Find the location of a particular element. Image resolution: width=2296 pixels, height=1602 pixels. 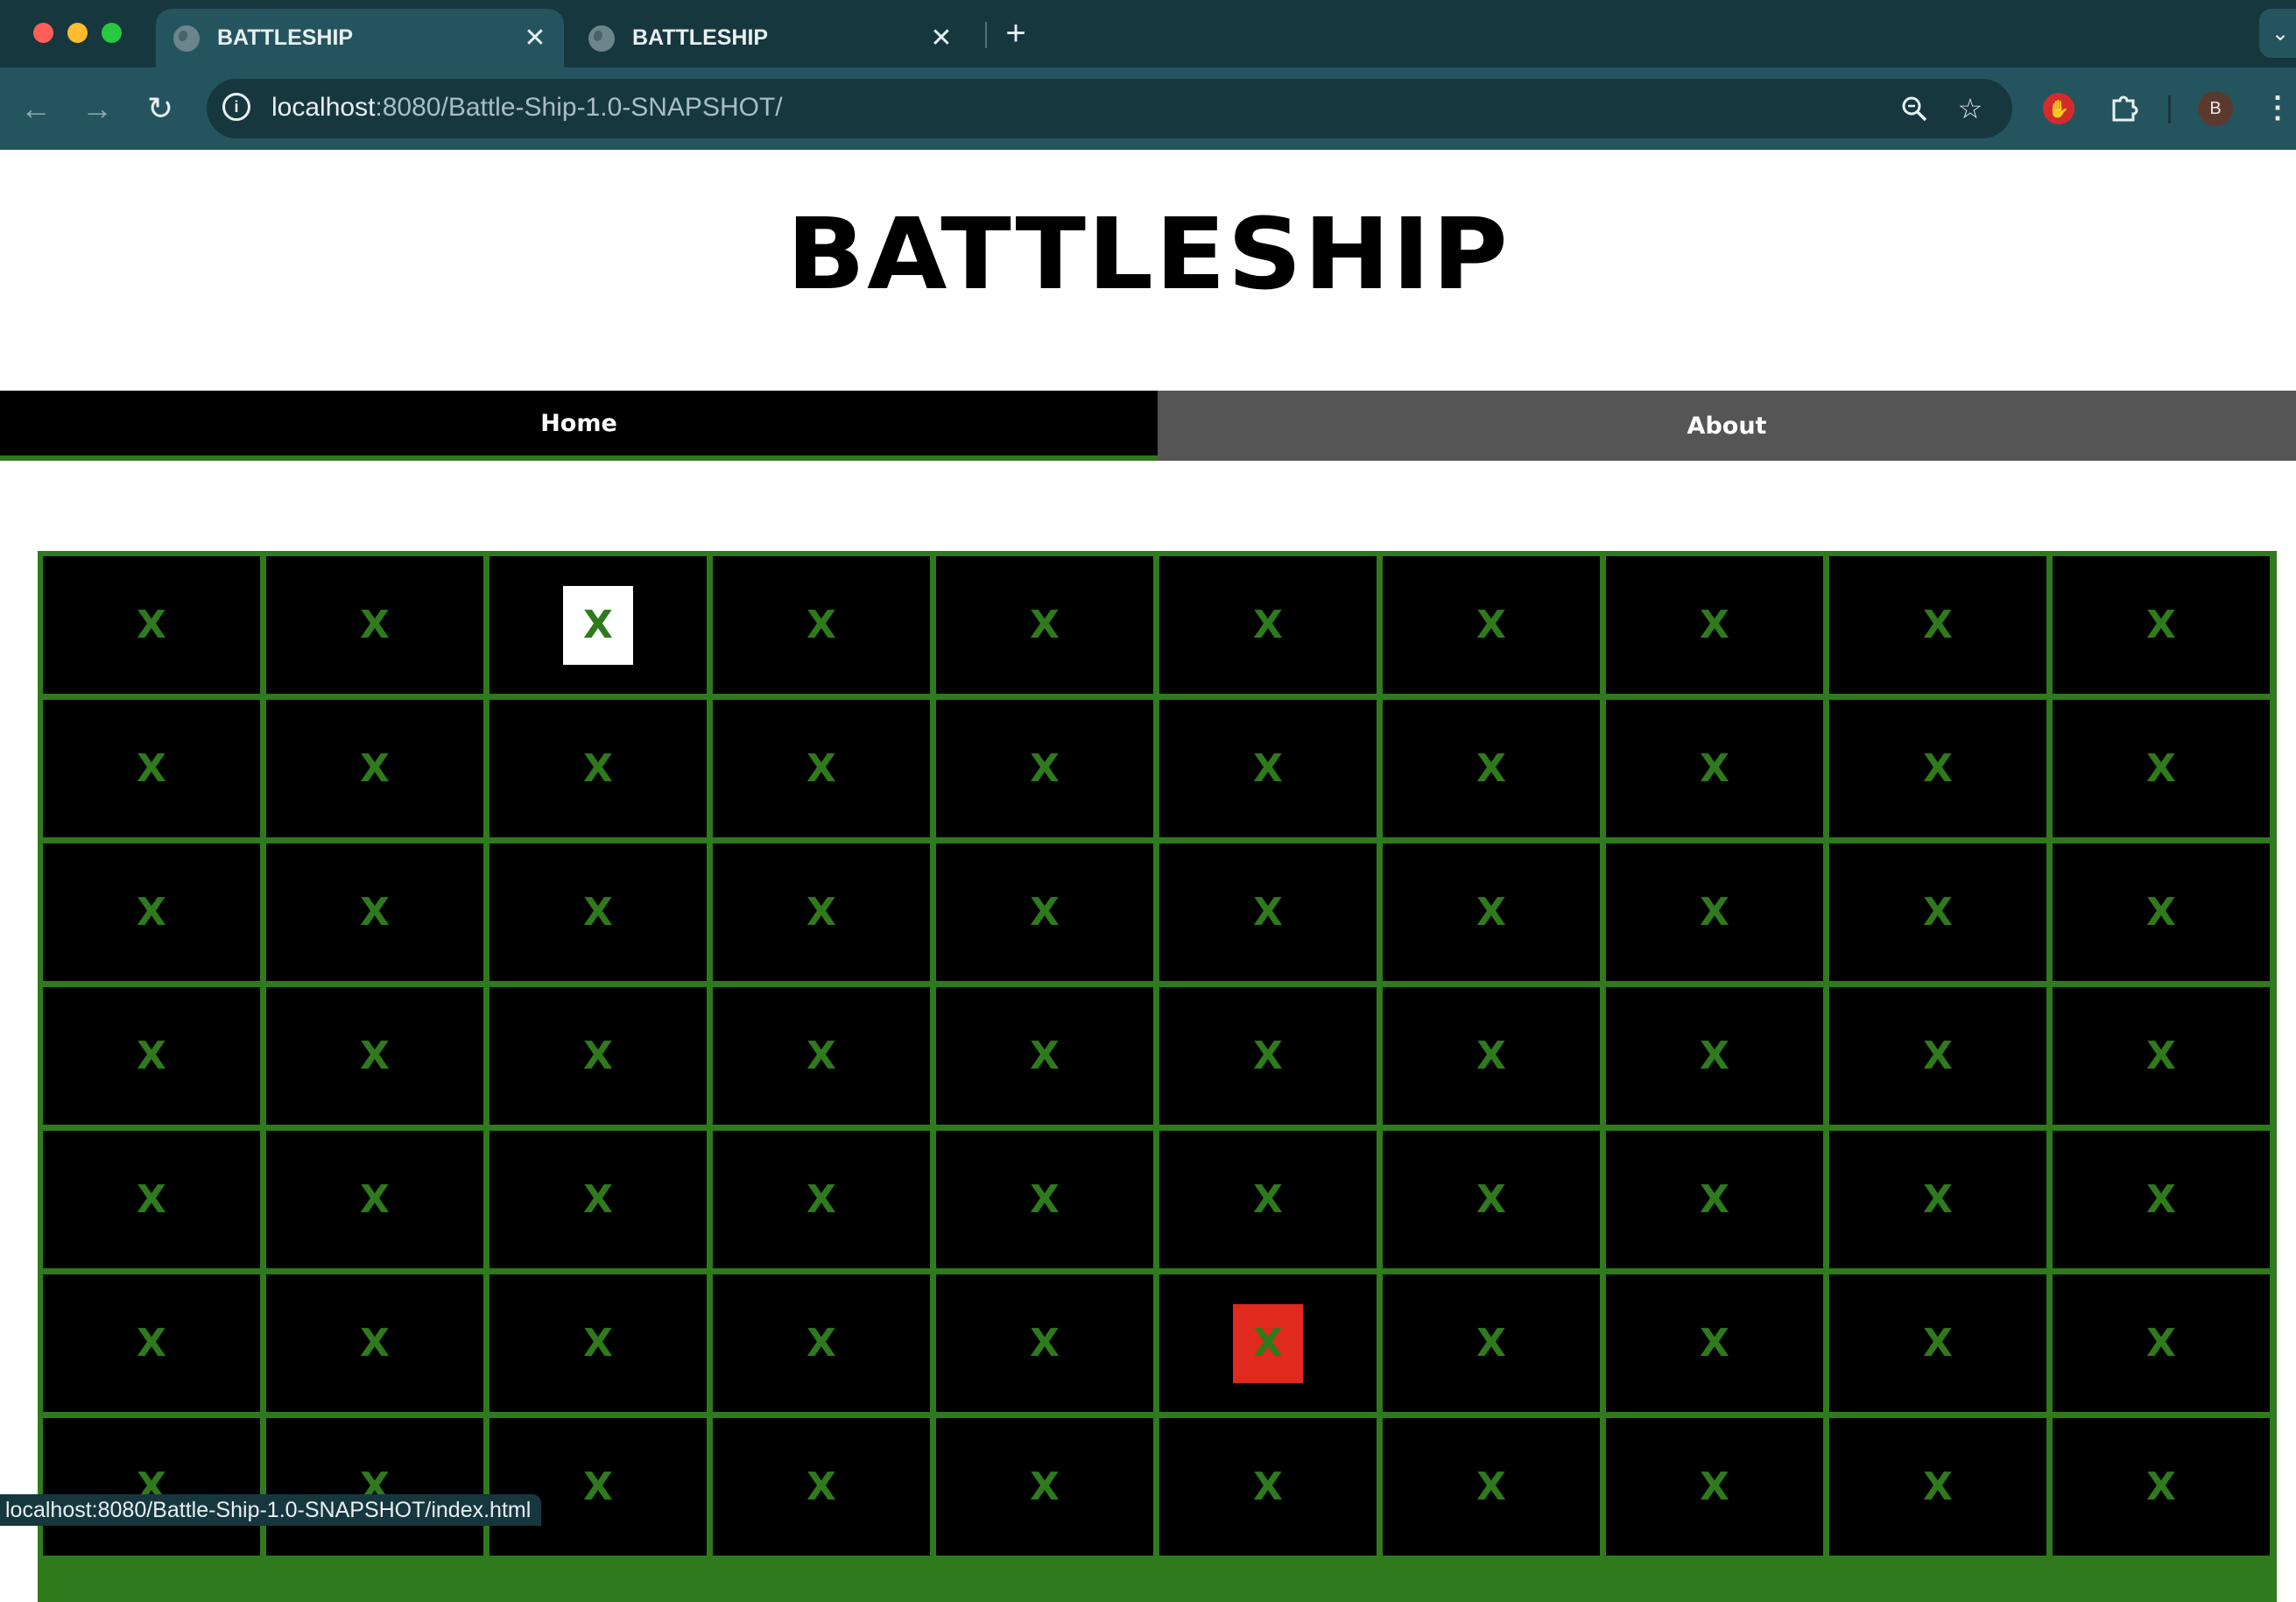

zoom-magnifier-icon is located at coordinates (1914, 109).